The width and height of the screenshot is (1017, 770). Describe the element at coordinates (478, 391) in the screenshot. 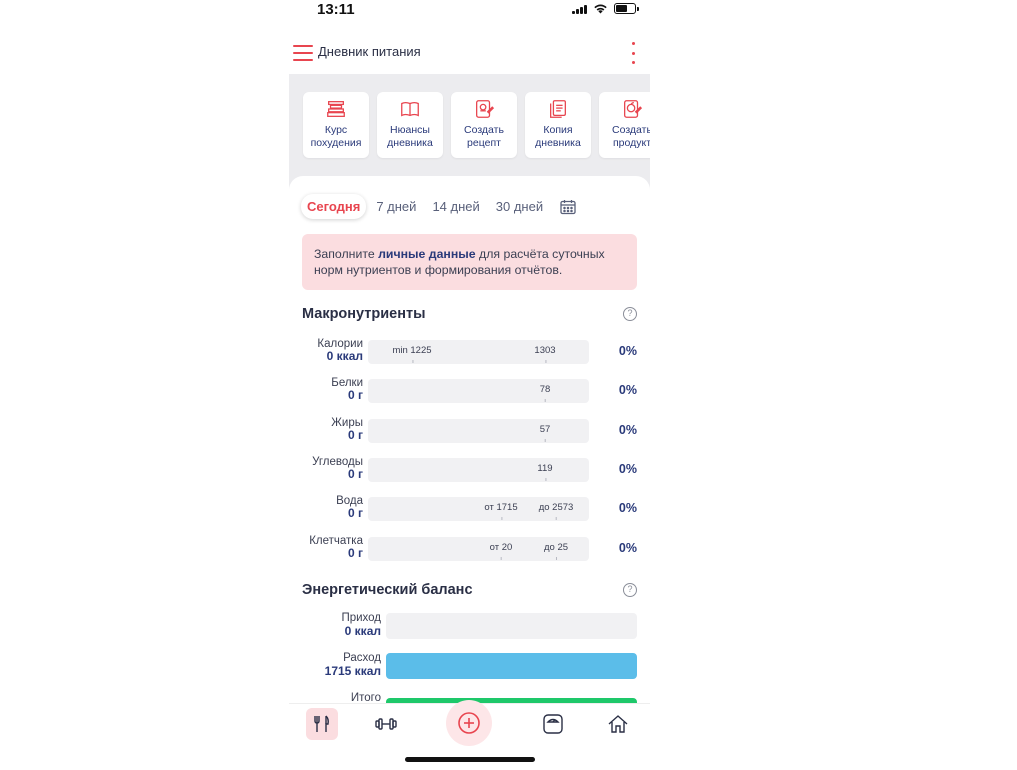

I see `macro-progress-track: 78` at that location.